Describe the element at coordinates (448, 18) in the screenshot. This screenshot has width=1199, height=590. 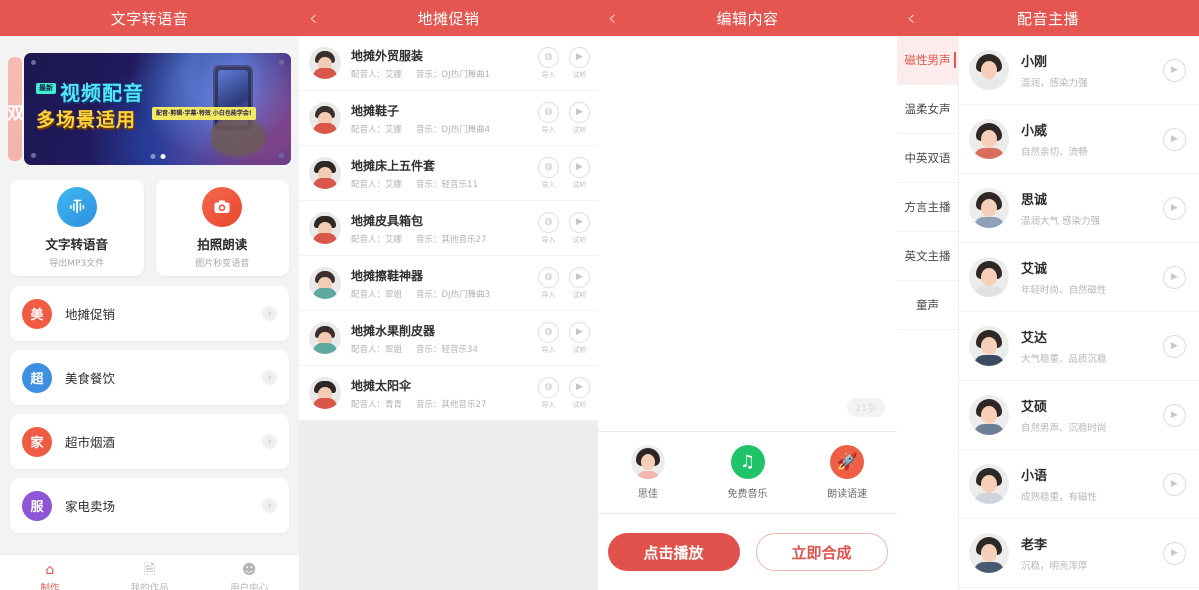
I see `panel2-header: ‹ 地摊促销` at that location.